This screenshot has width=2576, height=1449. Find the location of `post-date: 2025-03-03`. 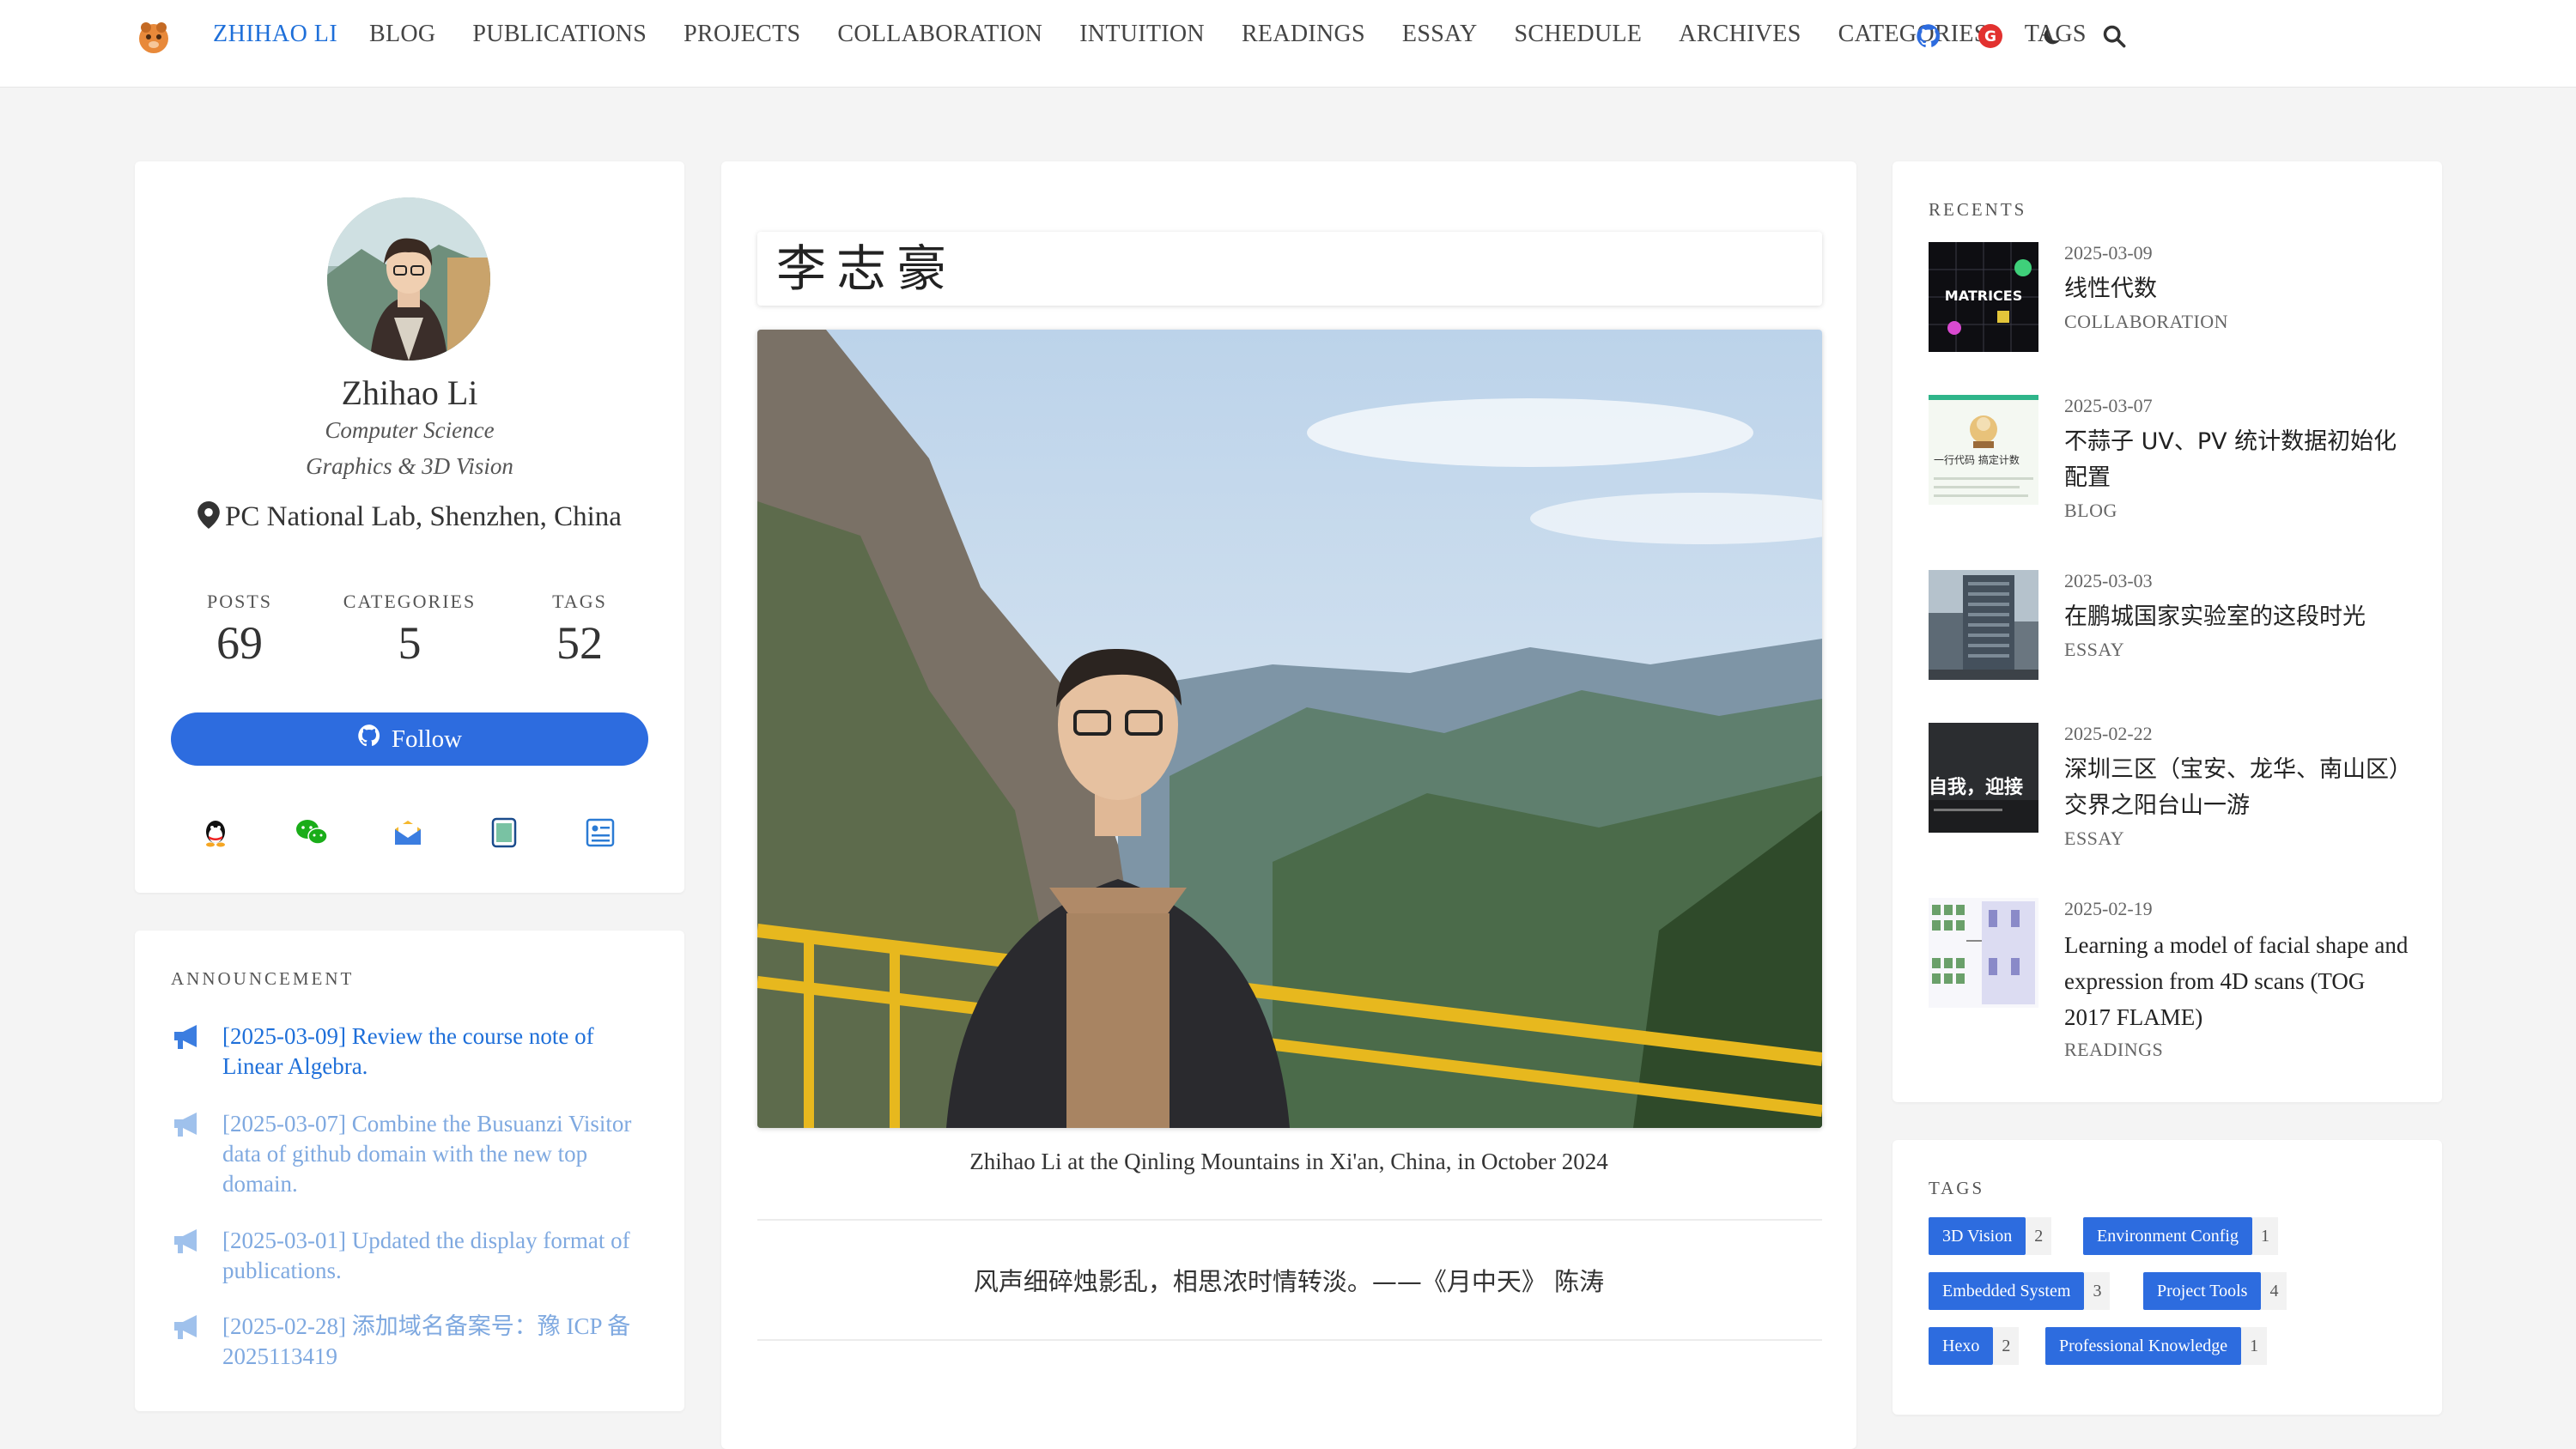

post-date: 2025-03-03 is located at coordinates (2108, 580).